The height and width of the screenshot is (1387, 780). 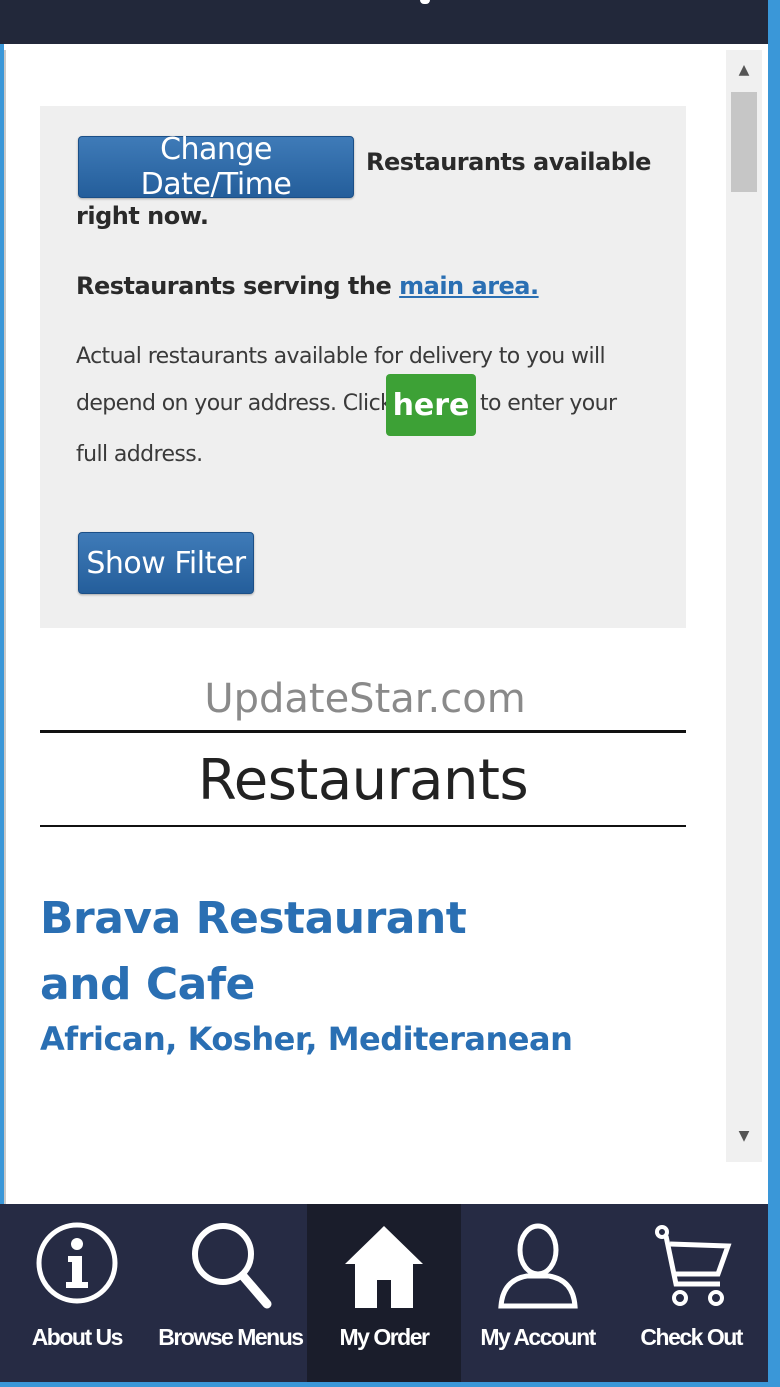 I want to click on scroll-thumb, so click(x=744, y=142).